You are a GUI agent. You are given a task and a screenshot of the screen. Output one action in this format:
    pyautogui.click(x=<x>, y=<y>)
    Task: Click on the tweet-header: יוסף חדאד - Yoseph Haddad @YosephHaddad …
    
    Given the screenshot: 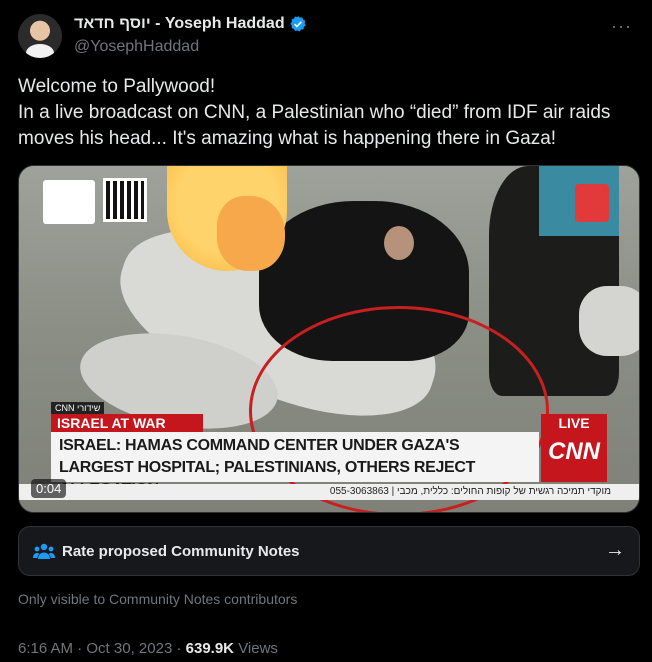 What is the action you would take?
    pyautogui.click(x=328, y=37)
    